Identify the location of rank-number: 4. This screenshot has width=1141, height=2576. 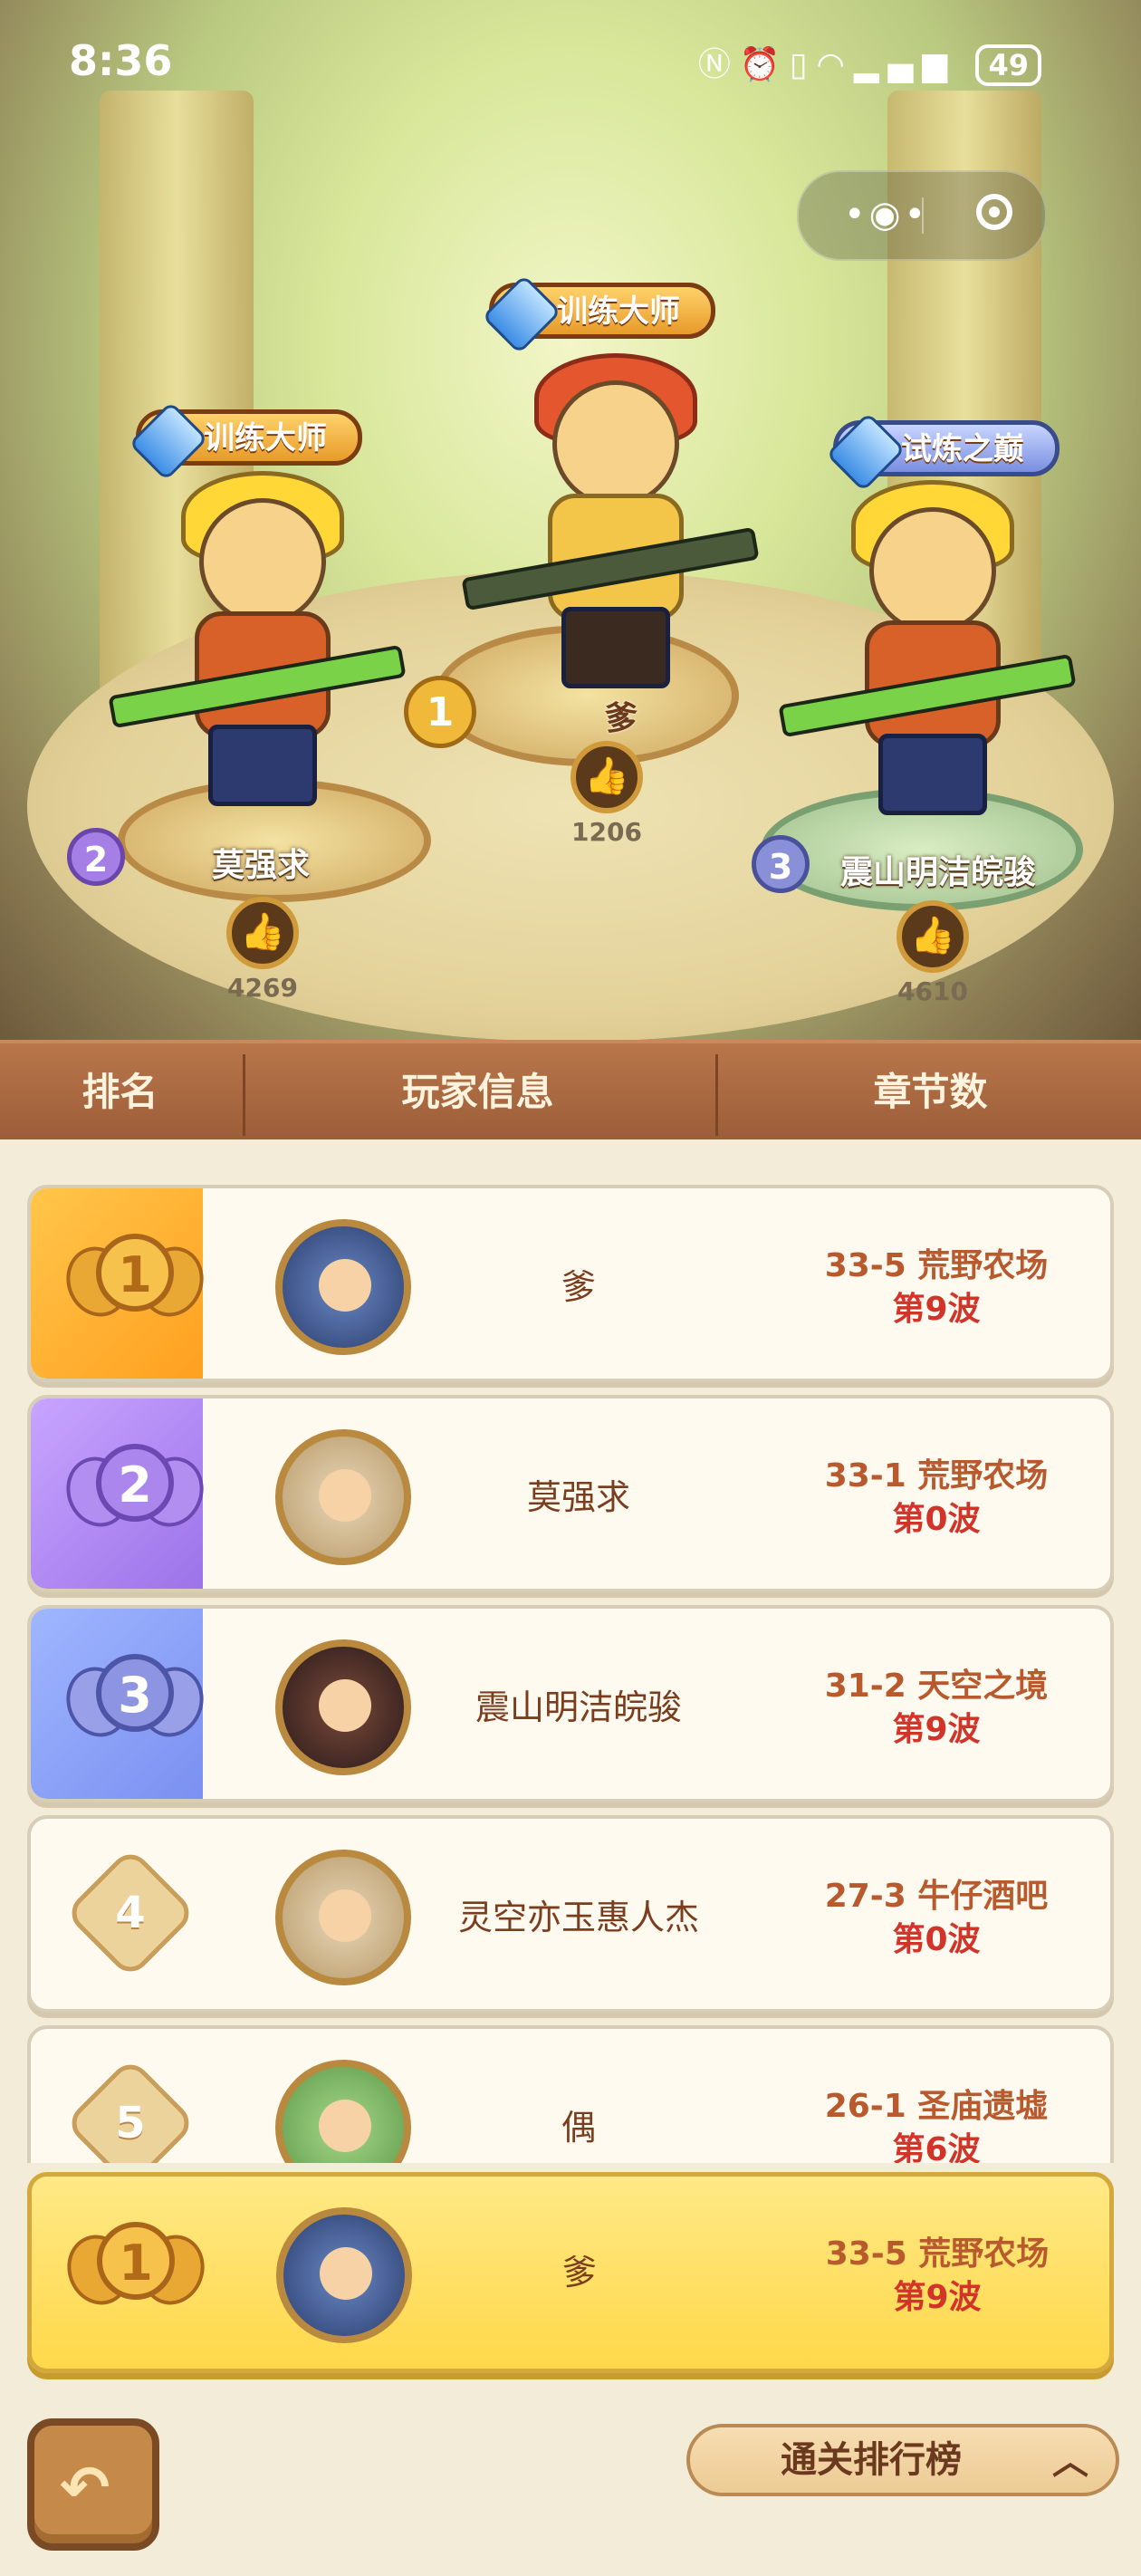
(130, 1913).